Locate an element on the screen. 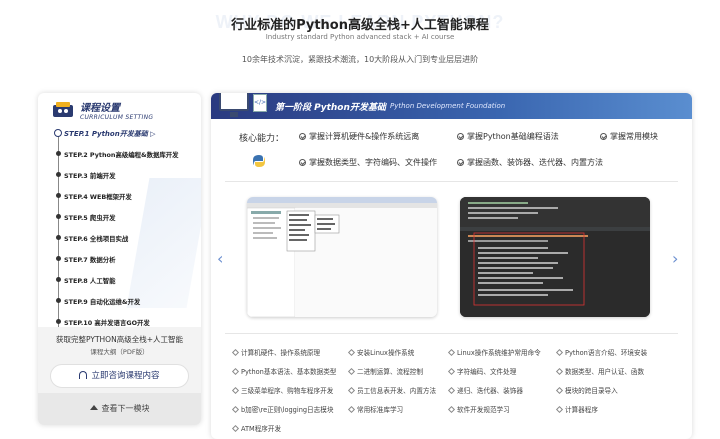 Image resolution: width=720 pixels, height=439 pixels. sidebar-watermark is located at coordinates (163, 243).